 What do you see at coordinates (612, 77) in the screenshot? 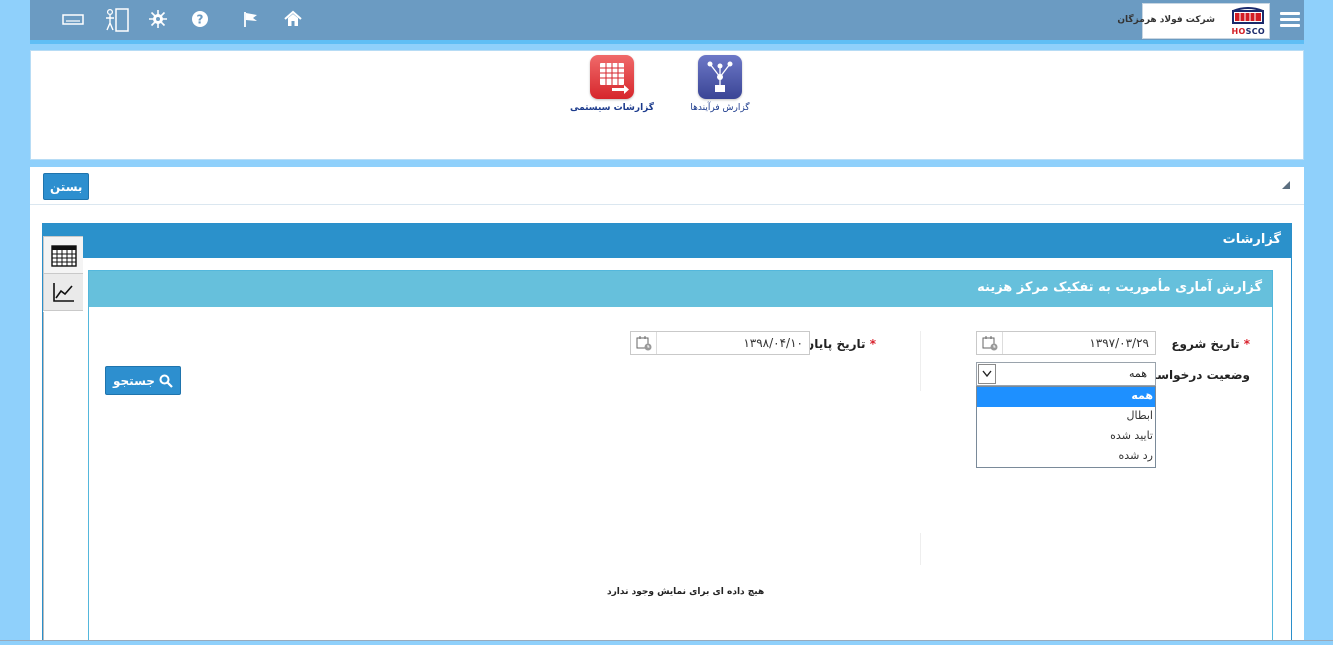
I see `report-table-icon` at bounding box center [612, 77].